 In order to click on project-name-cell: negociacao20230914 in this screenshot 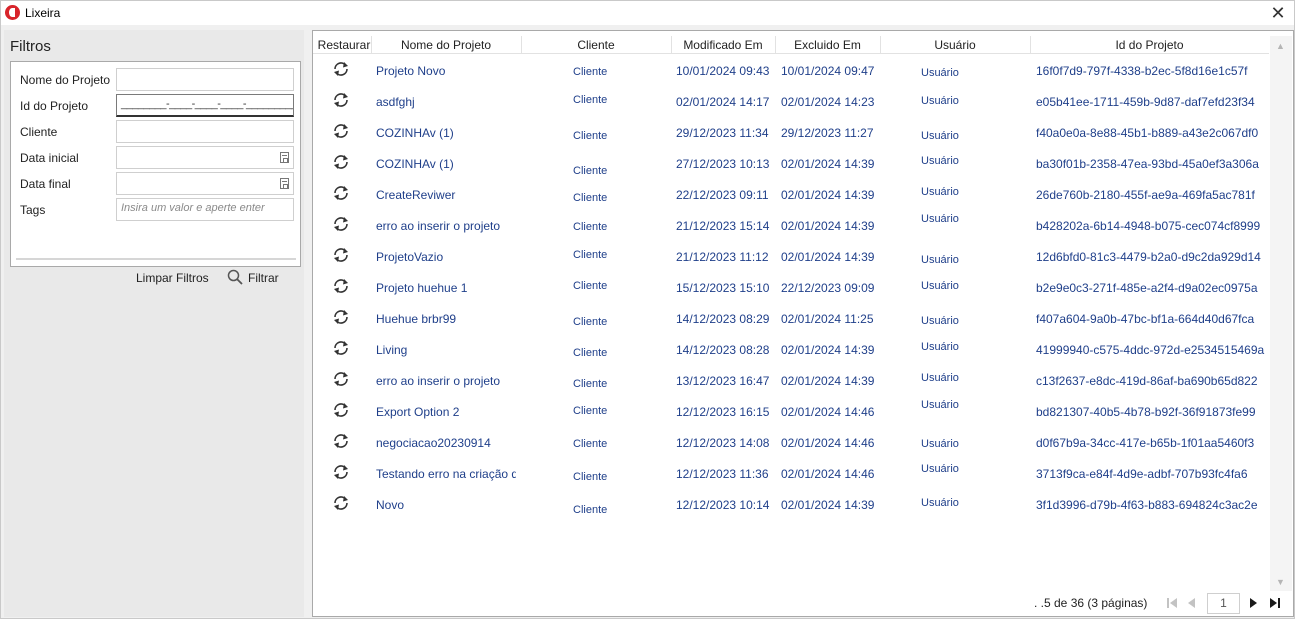, I will do `click(433, 443)`.